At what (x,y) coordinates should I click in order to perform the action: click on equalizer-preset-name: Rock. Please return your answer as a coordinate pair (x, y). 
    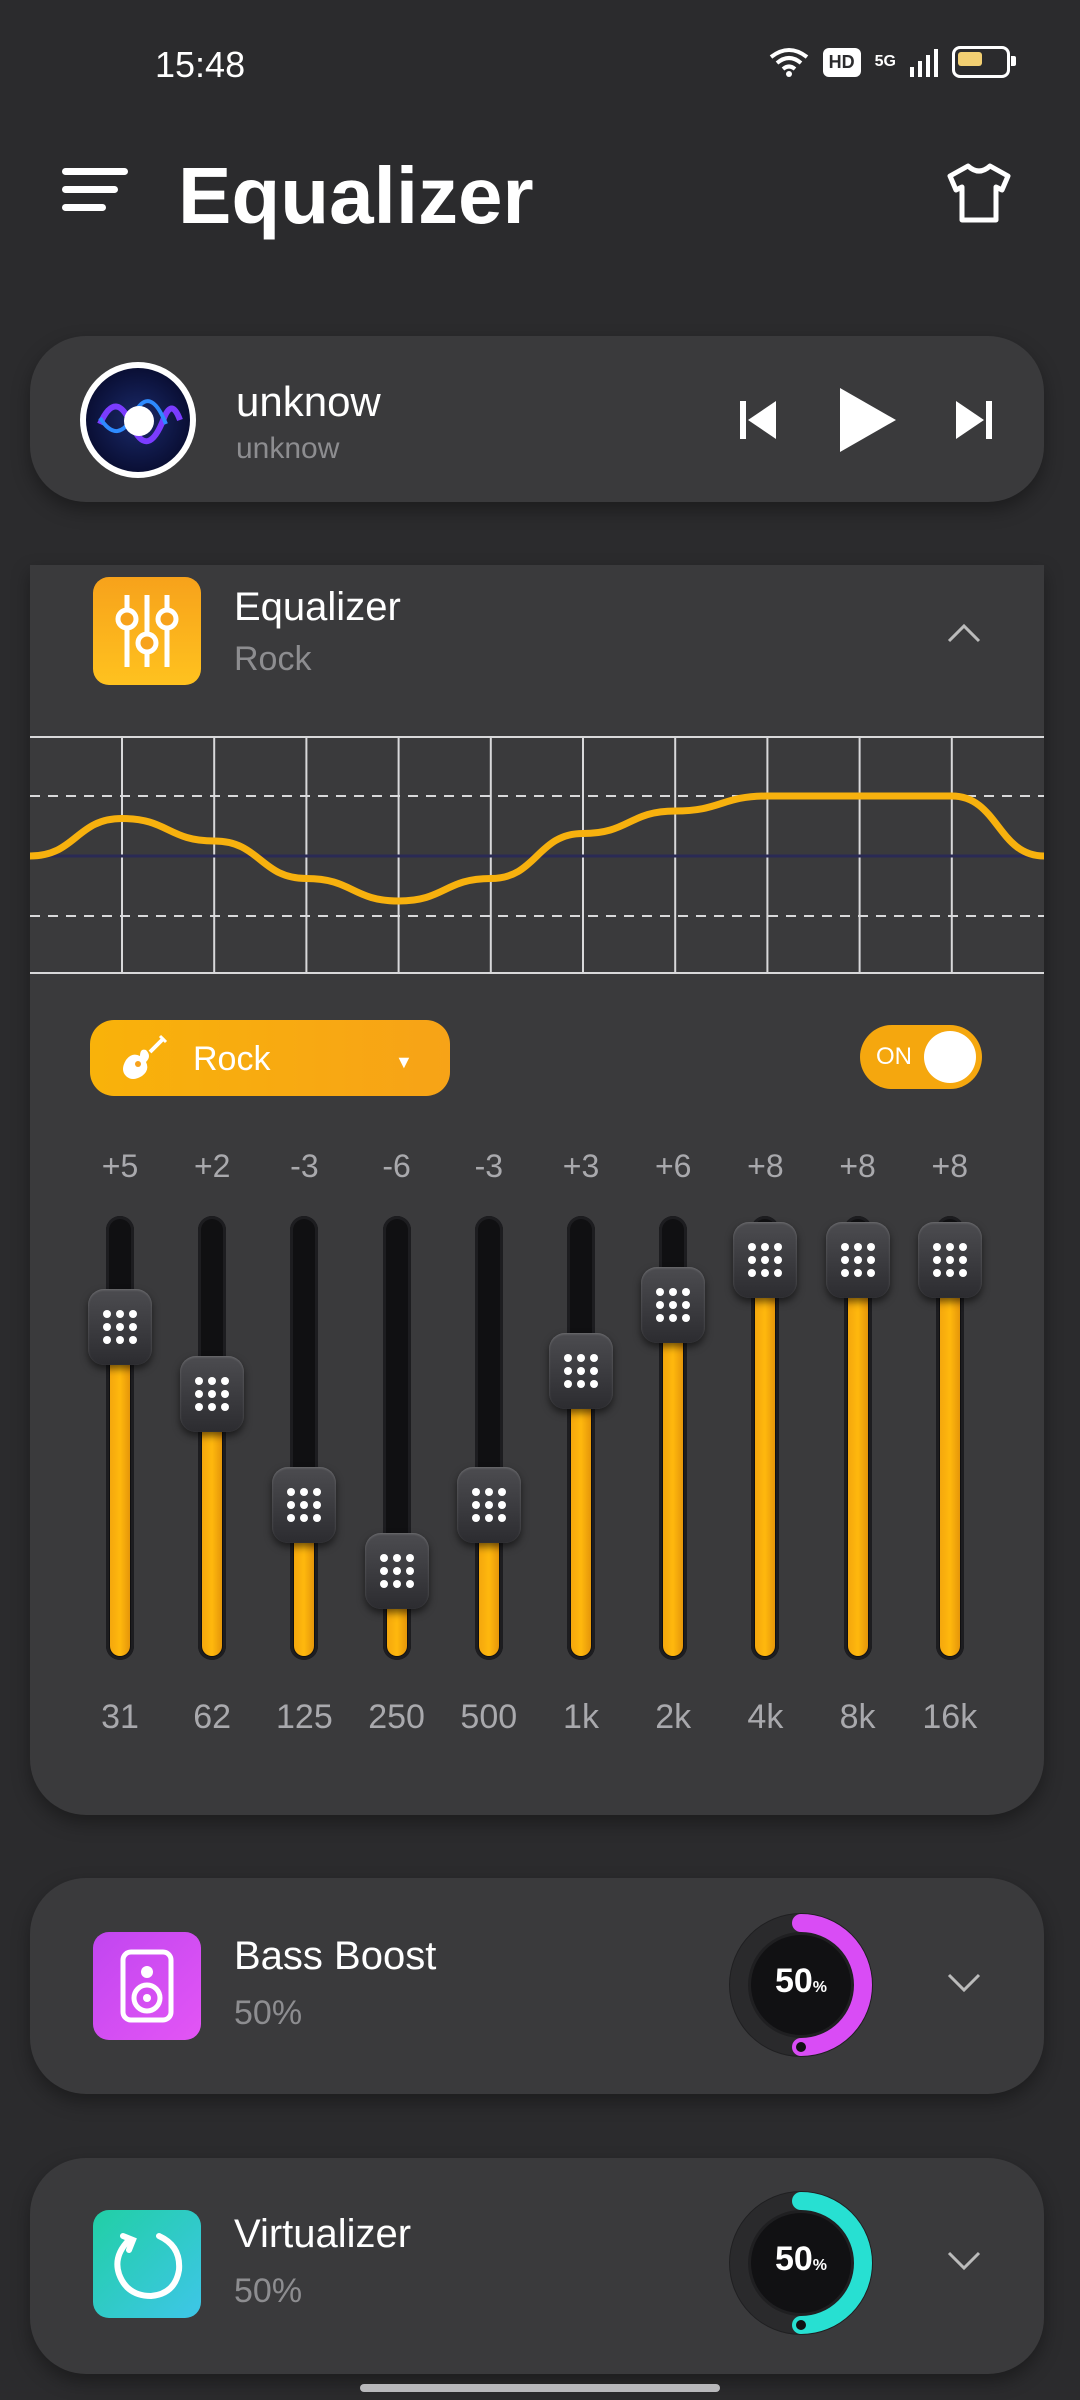
    Looking at the image, I should click on (273, 659).